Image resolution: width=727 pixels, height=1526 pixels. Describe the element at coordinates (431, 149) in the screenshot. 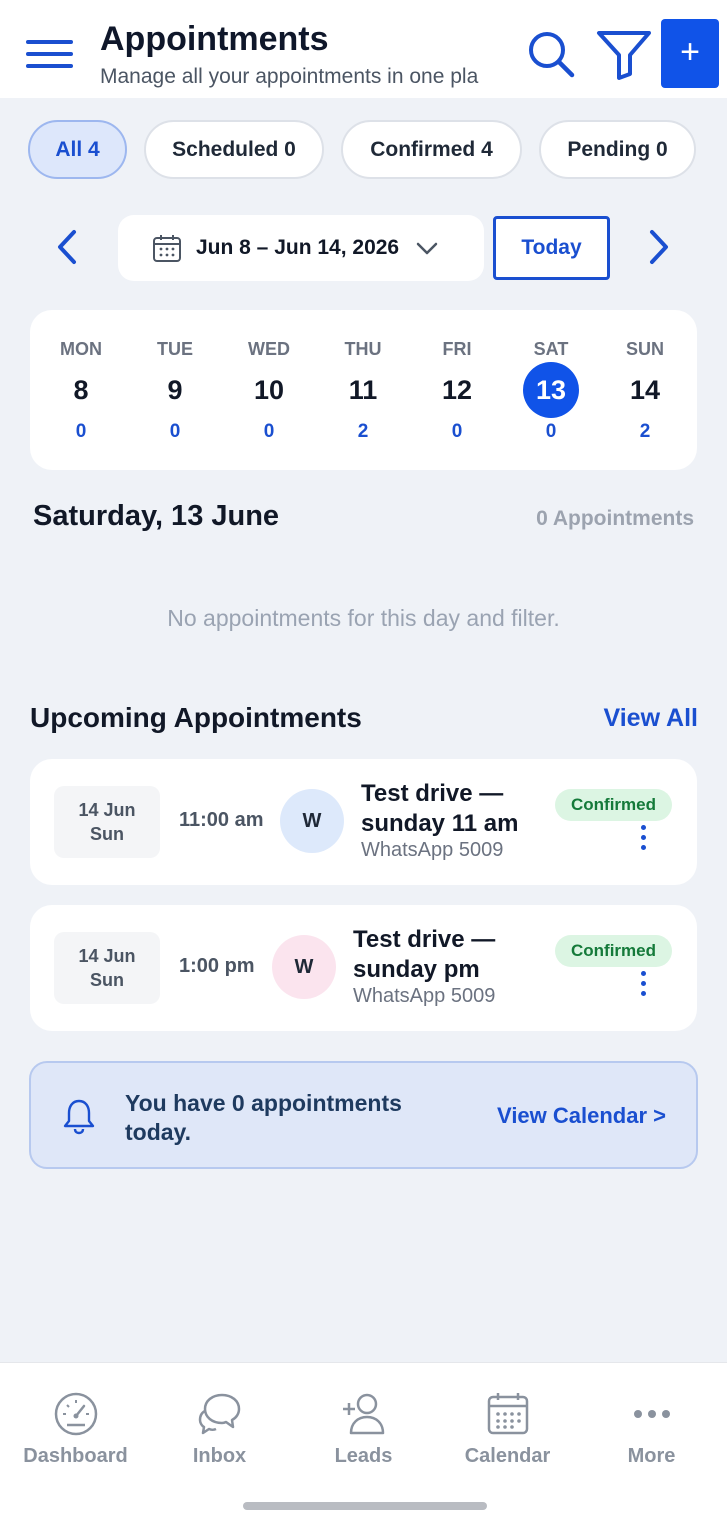

I see `filter-chip-confirmed: Confirmed 4` at that location.